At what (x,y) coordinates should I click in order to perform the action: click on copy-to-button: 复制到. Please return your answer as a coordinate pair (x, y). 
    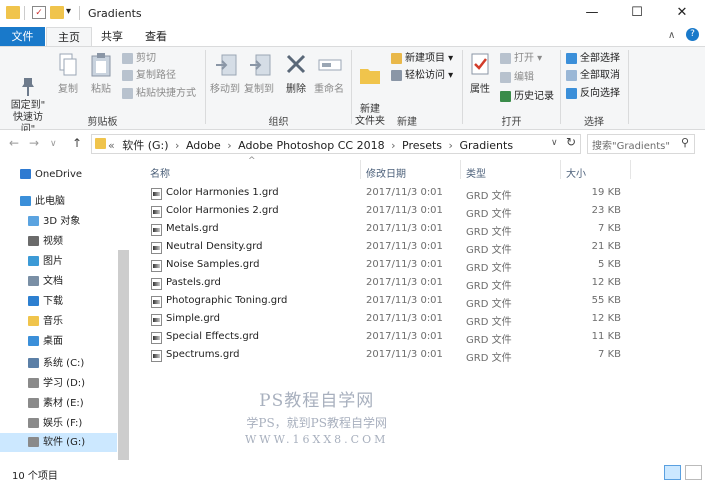
    Looking at the image, I should click on (259, 73).